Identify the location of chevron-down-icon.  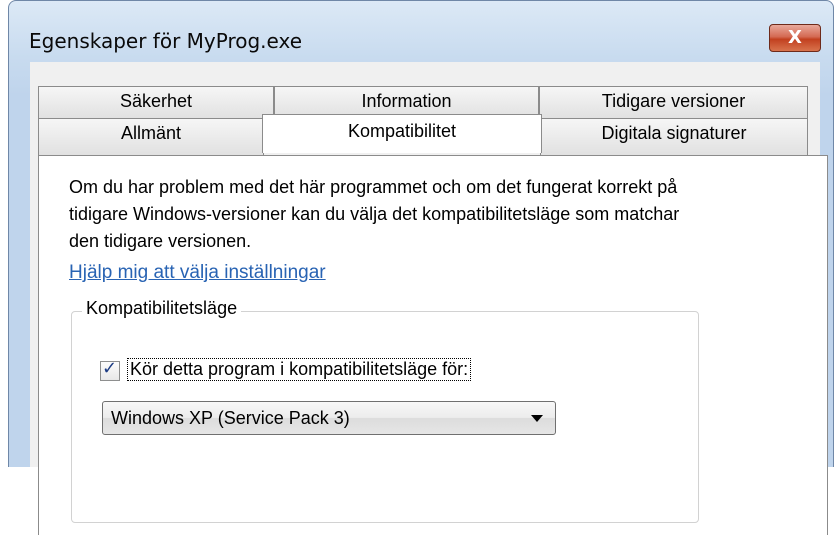
(537, 418).